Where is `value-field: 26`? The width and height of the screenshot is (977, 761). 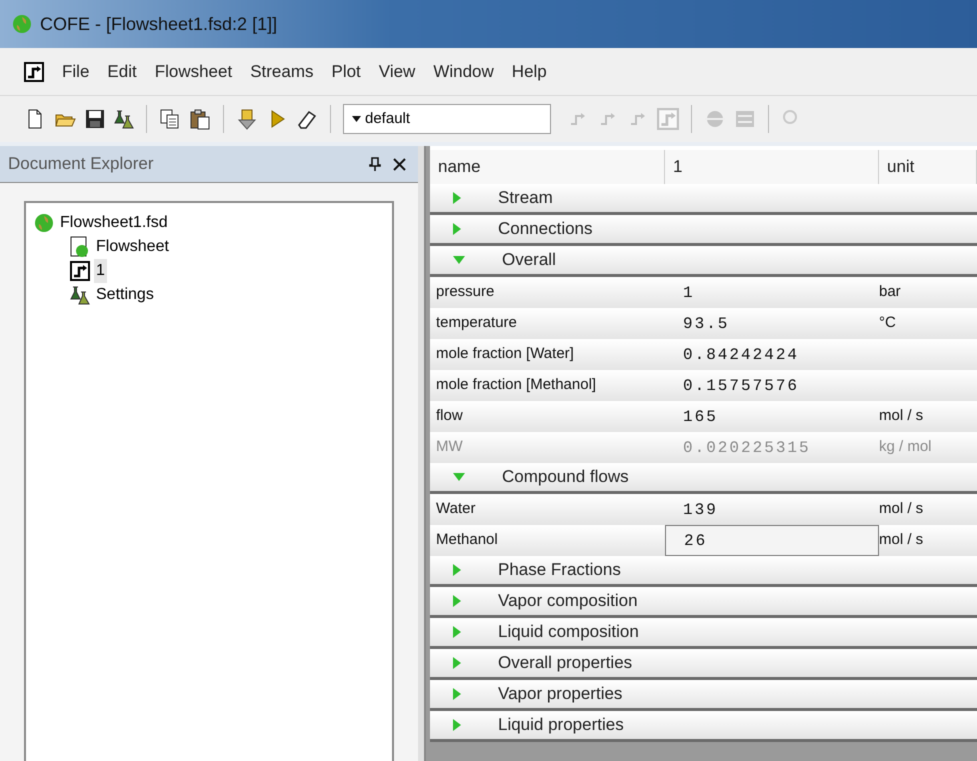
value-field: 26 is located at coordinates (772, 540).